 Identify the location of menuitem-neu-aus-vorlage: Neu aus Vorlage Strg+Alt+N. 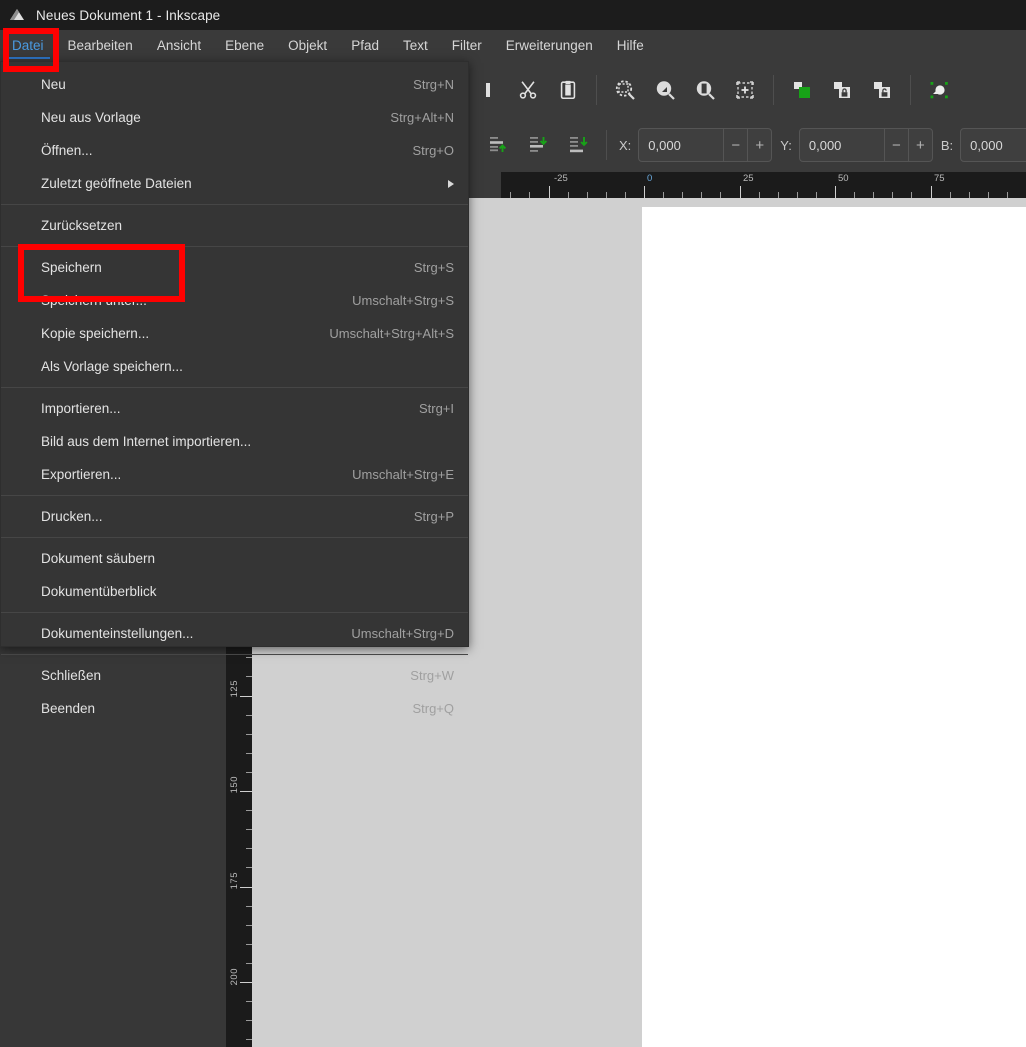
(234, 117).